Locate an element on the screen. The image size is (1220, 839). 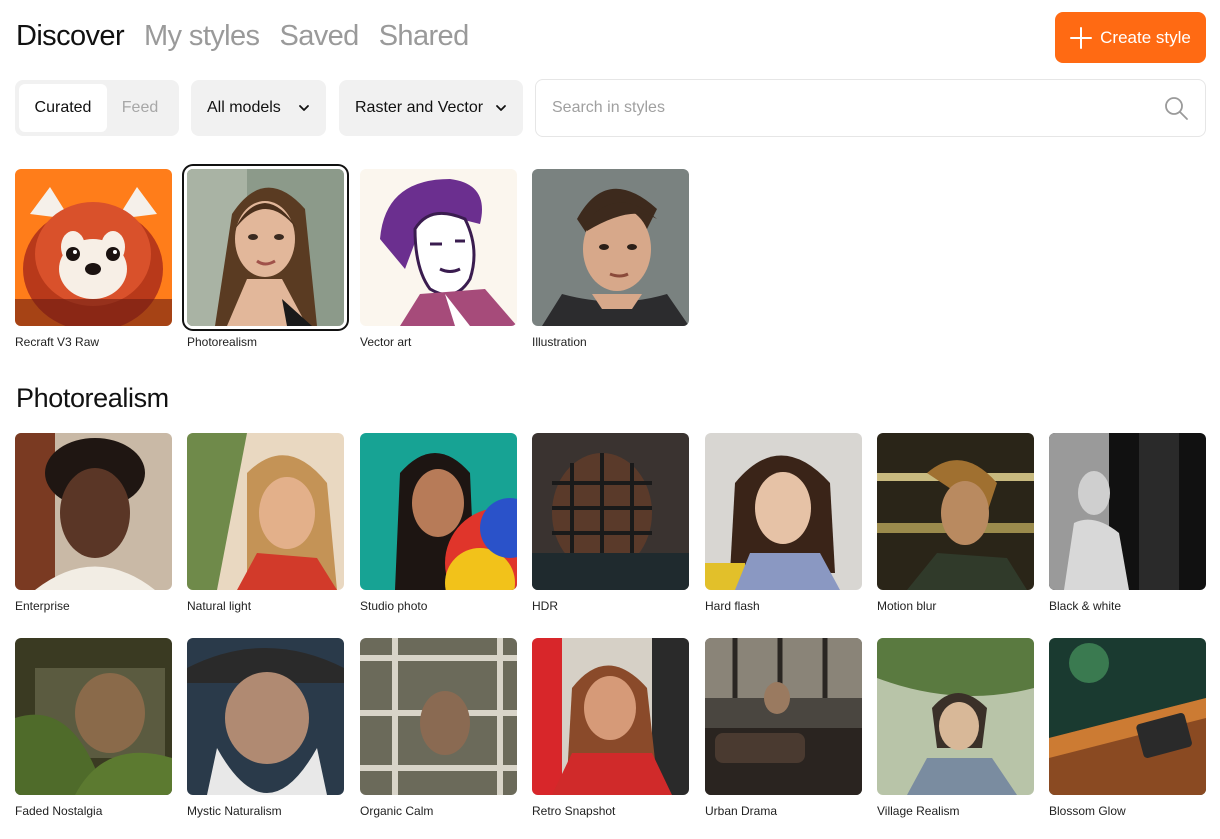
style-card-label: Blossom Glow is located at coordinates (1087, 811).